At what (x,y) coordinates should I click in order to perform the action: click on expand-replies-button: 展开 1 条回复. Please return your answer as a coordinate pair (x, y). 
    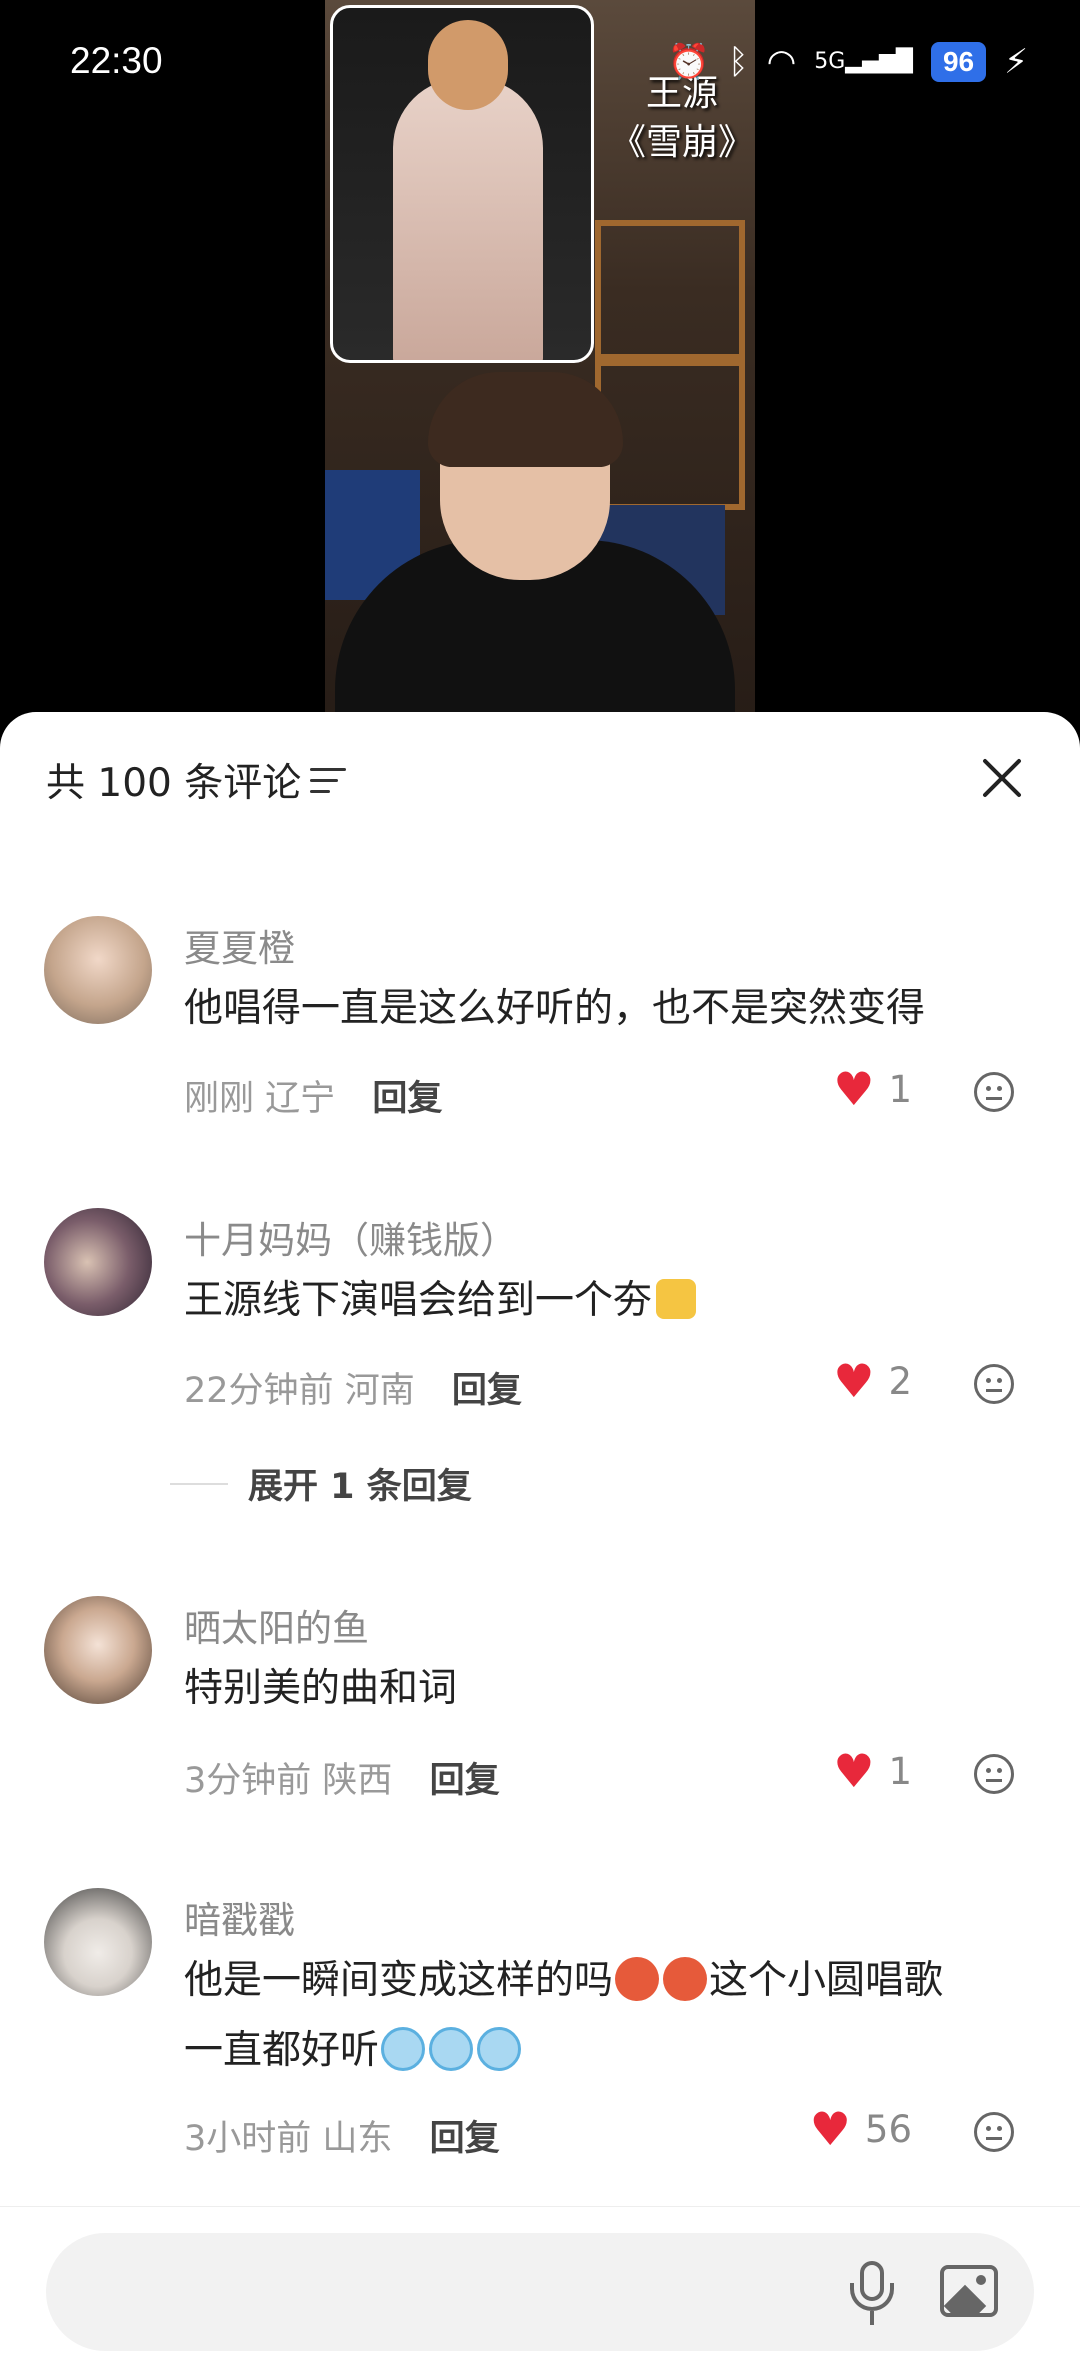
    Looking at the image, I should click on (321, 1483).